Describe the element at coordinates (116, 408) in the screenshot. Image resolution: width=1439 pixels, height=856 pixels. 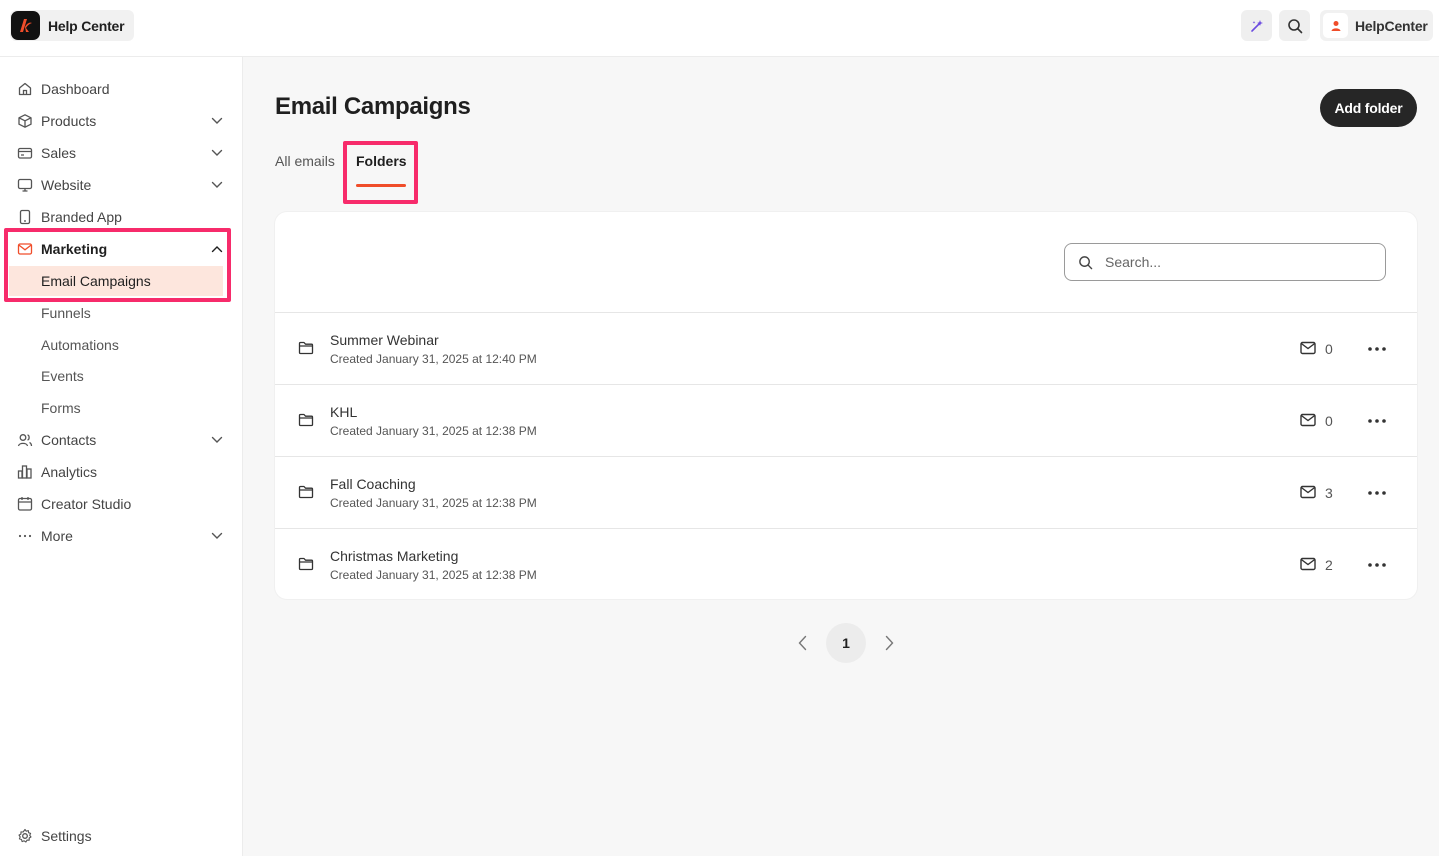
I see `sidebar-subitem-forms: Forms` at that location.